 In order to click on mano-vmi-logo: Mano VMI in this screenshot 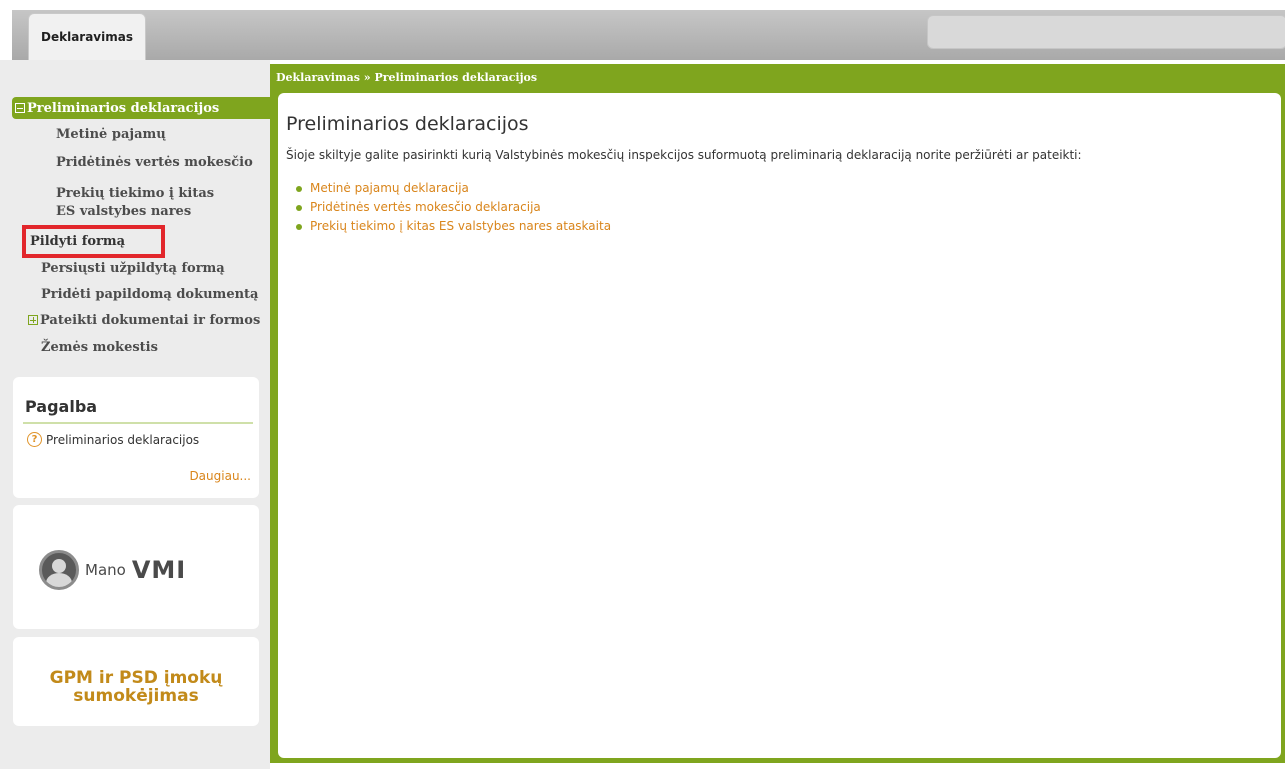, I will do `click(112, 570)`.